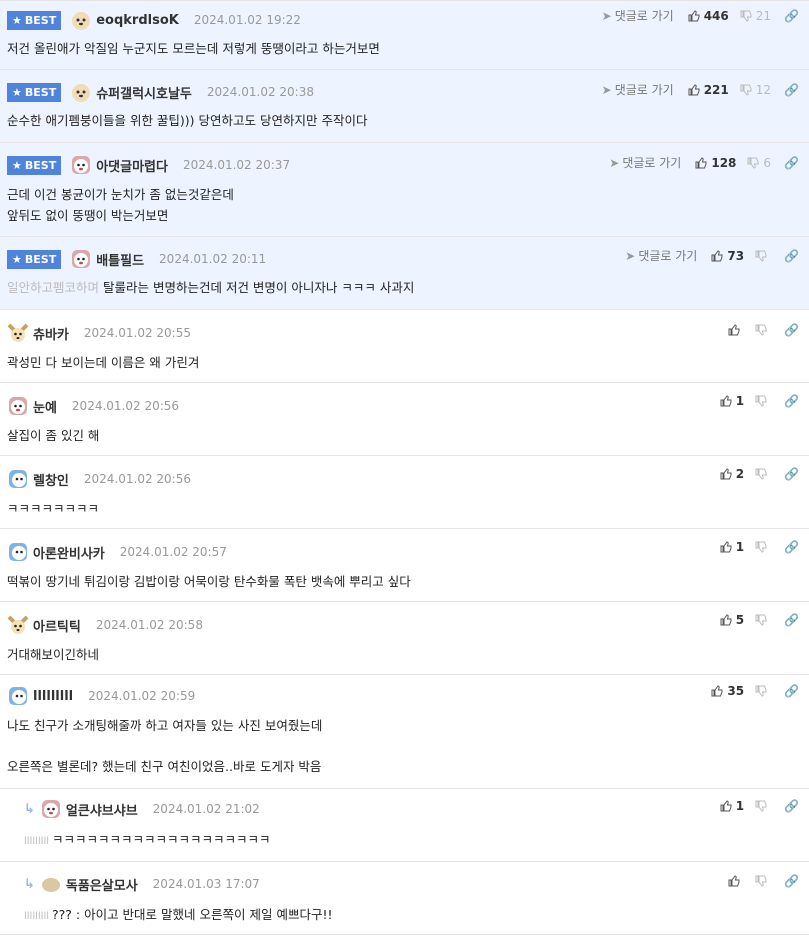 Image resolution: width=809 pixels, height=939 pixels. Describe the element at coordinates (142, 884) in the screenshot. I see `comment-header: ↳ 독품은살모사 2024.01.03 17:07` at that location.